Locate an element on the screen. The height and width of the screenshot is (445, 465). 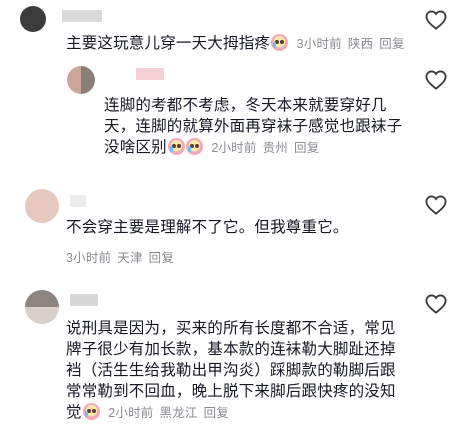
comment-location: 天津 is located at coordinates (130, 258).